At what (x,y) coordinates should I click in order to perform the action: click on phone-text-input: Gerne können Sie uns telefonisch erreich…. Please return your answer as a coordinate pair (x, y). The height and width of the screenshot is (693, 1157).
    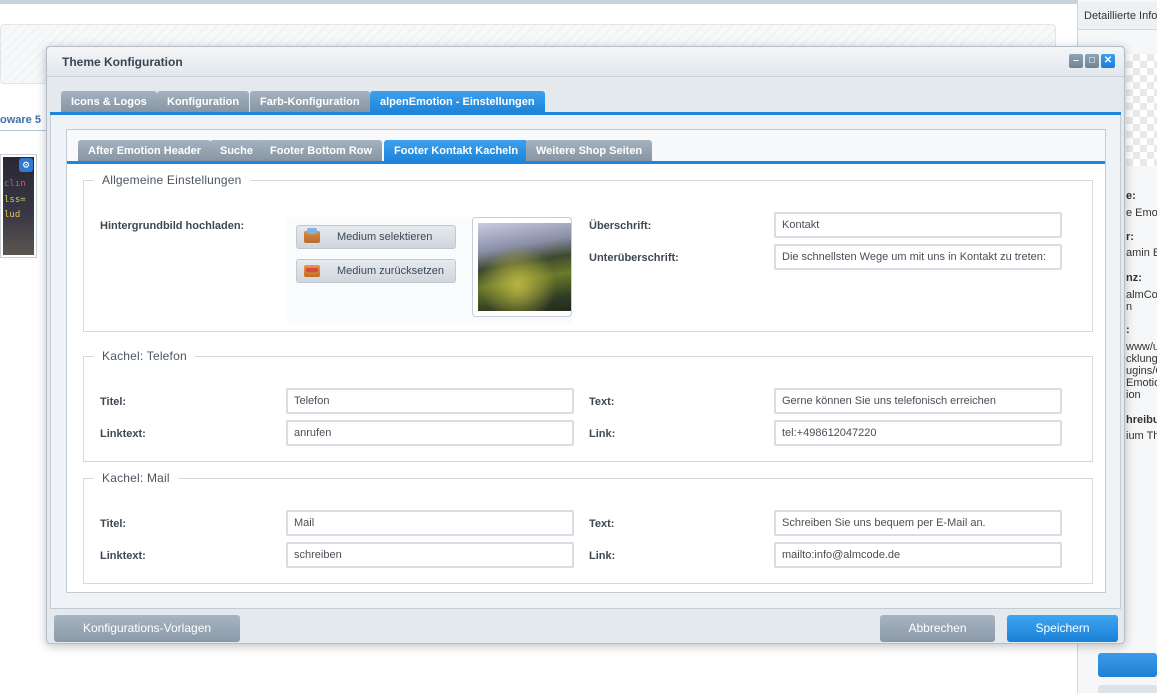
    Looking at the image, I should click on (918, 401).